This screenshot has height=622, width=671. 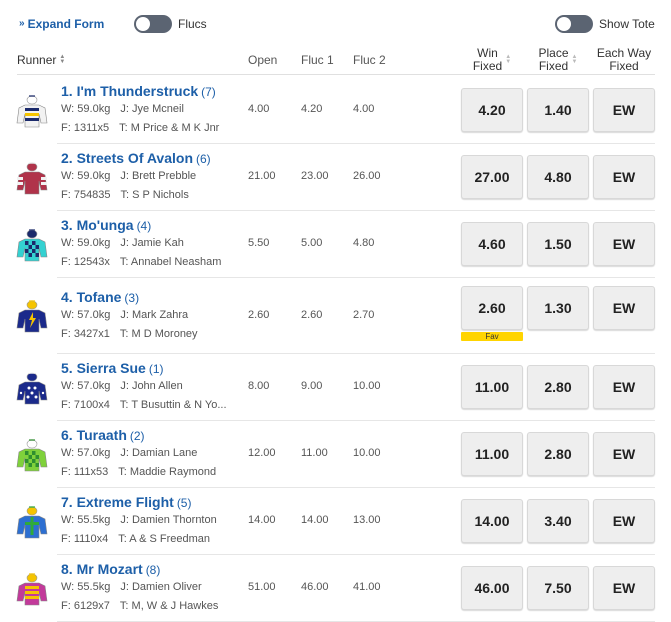 I want to click on show-tote-toggle, so click(x=574, y=24).